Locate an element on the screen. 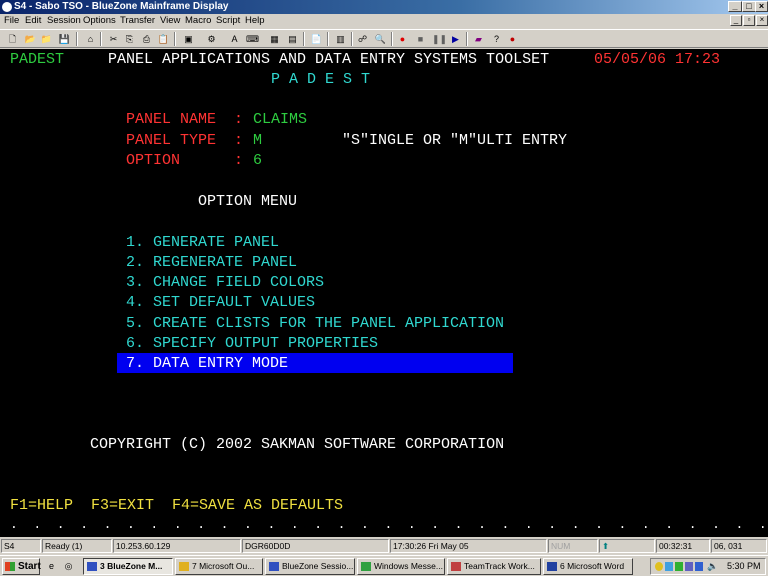 Image resolution: width=768 pixels, height=576 pixels. outlook-quicklaunch-icon: ◎ is located at coordinates (68, 566).